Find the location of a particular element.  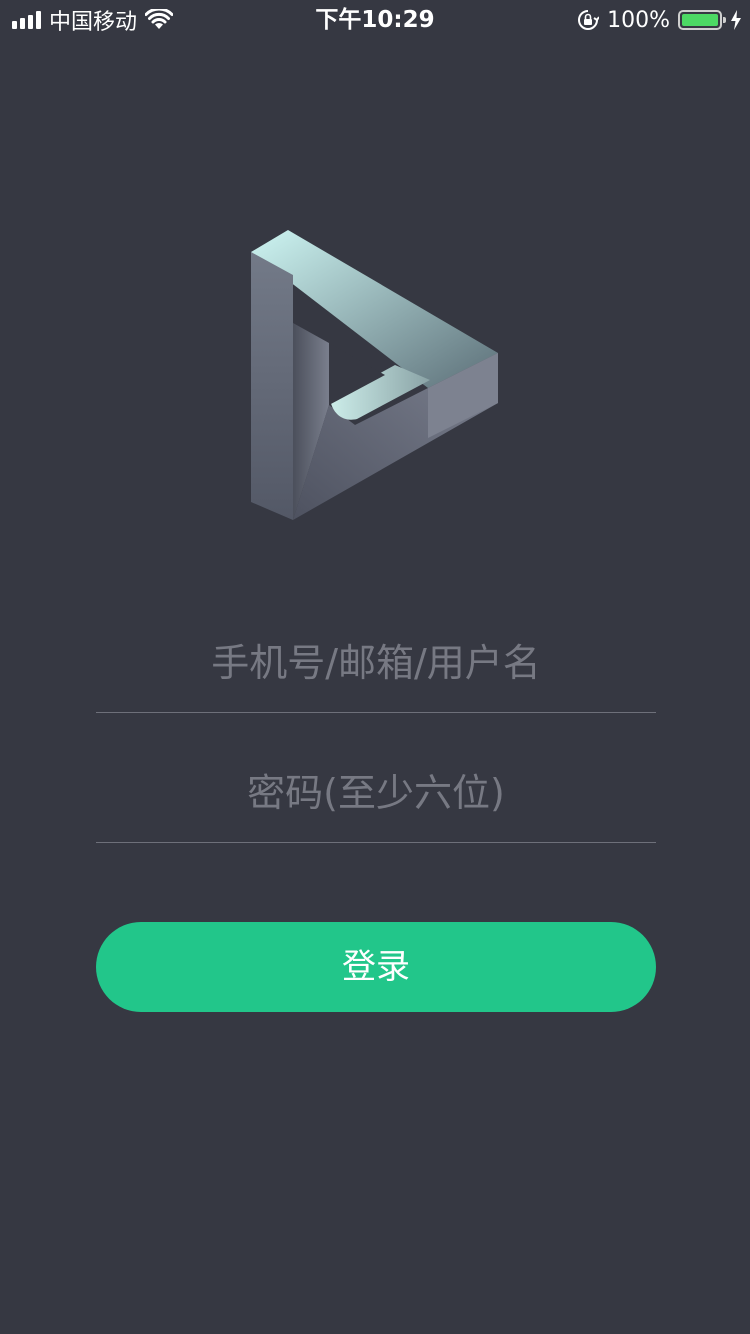

charging-icon is located at coordinates (736, 20).